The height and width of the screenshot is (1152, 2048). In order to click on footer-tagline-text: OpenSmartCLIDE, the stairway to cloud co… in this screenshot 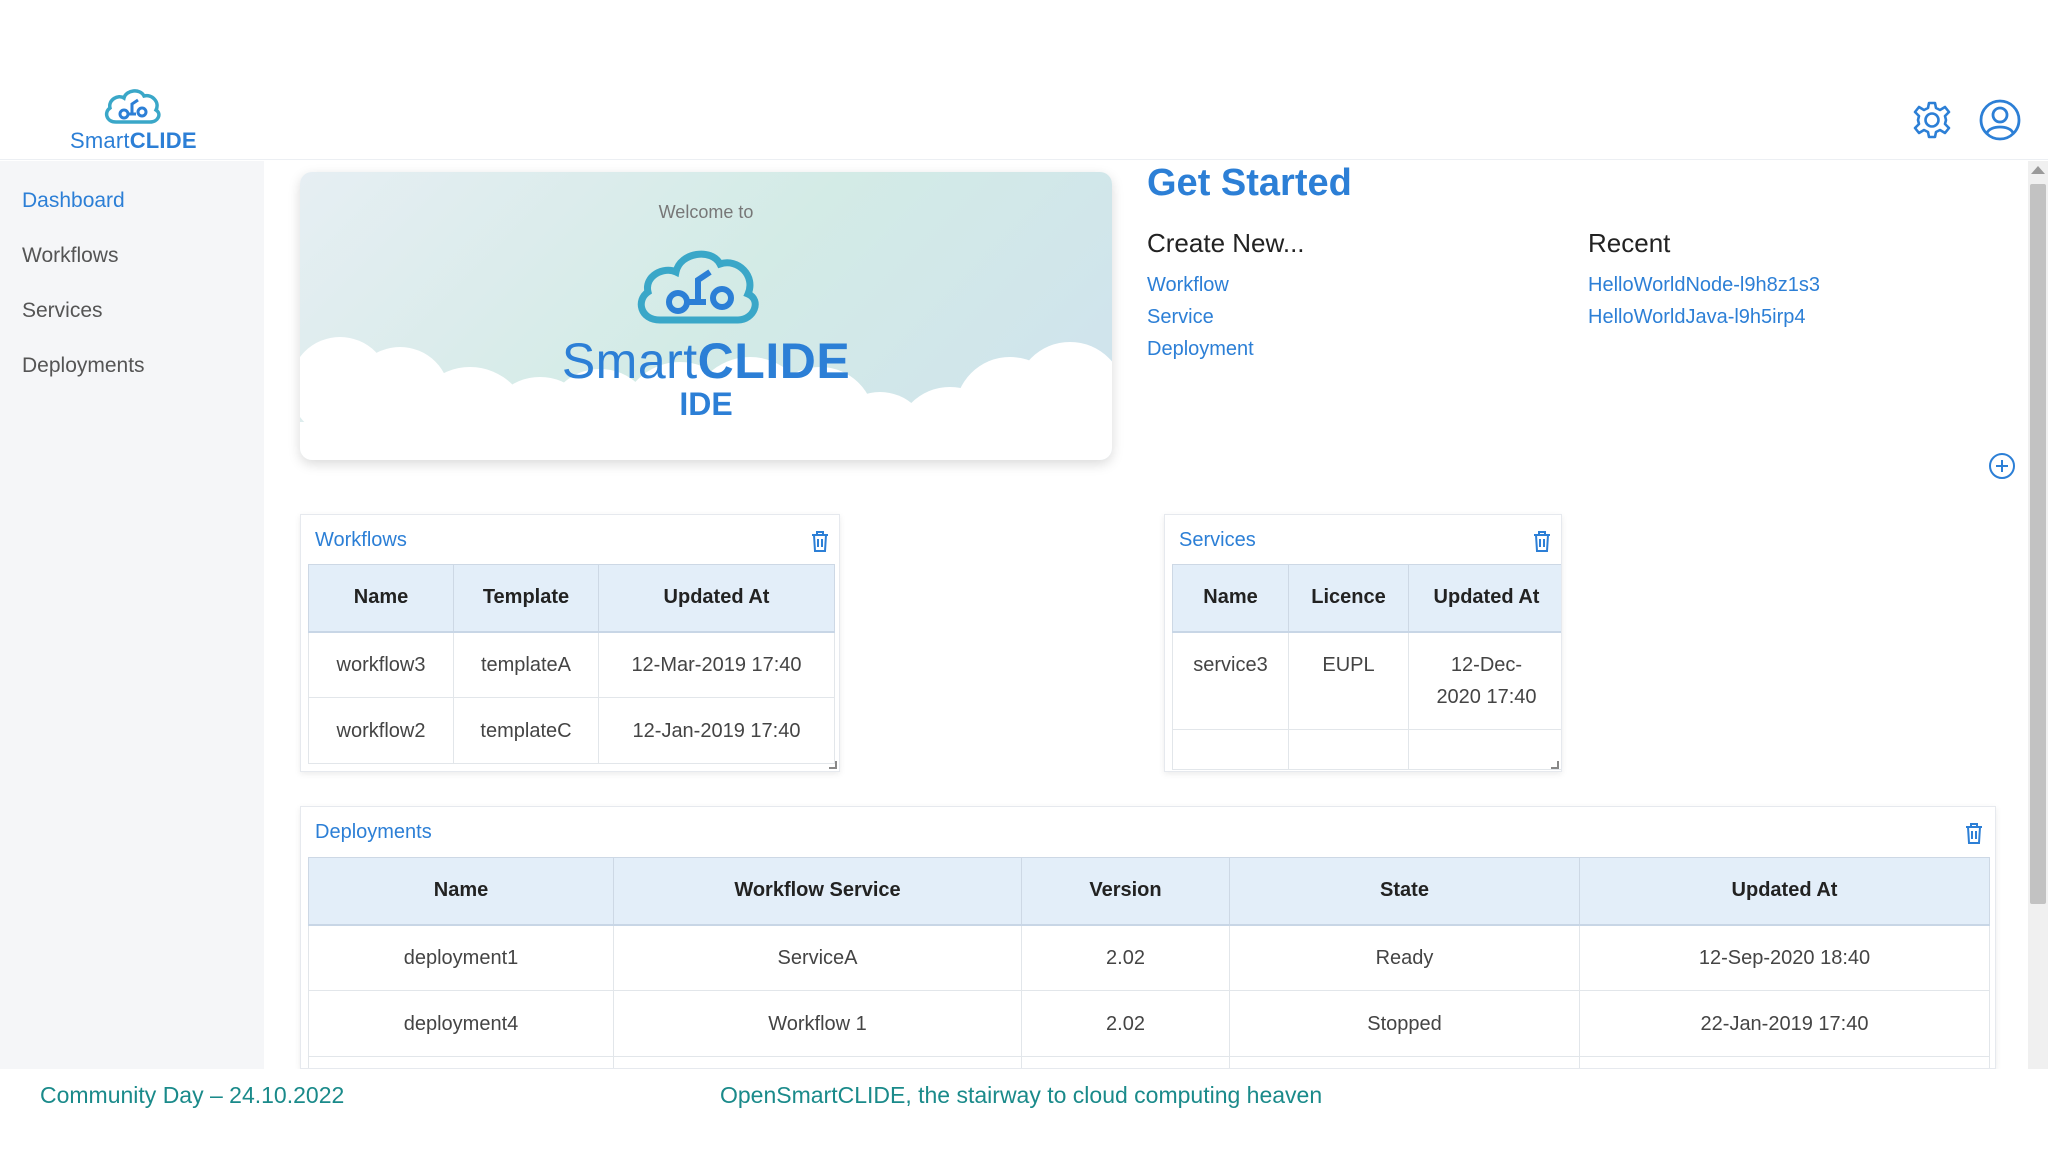, I will do `click(1021, 1095)`.